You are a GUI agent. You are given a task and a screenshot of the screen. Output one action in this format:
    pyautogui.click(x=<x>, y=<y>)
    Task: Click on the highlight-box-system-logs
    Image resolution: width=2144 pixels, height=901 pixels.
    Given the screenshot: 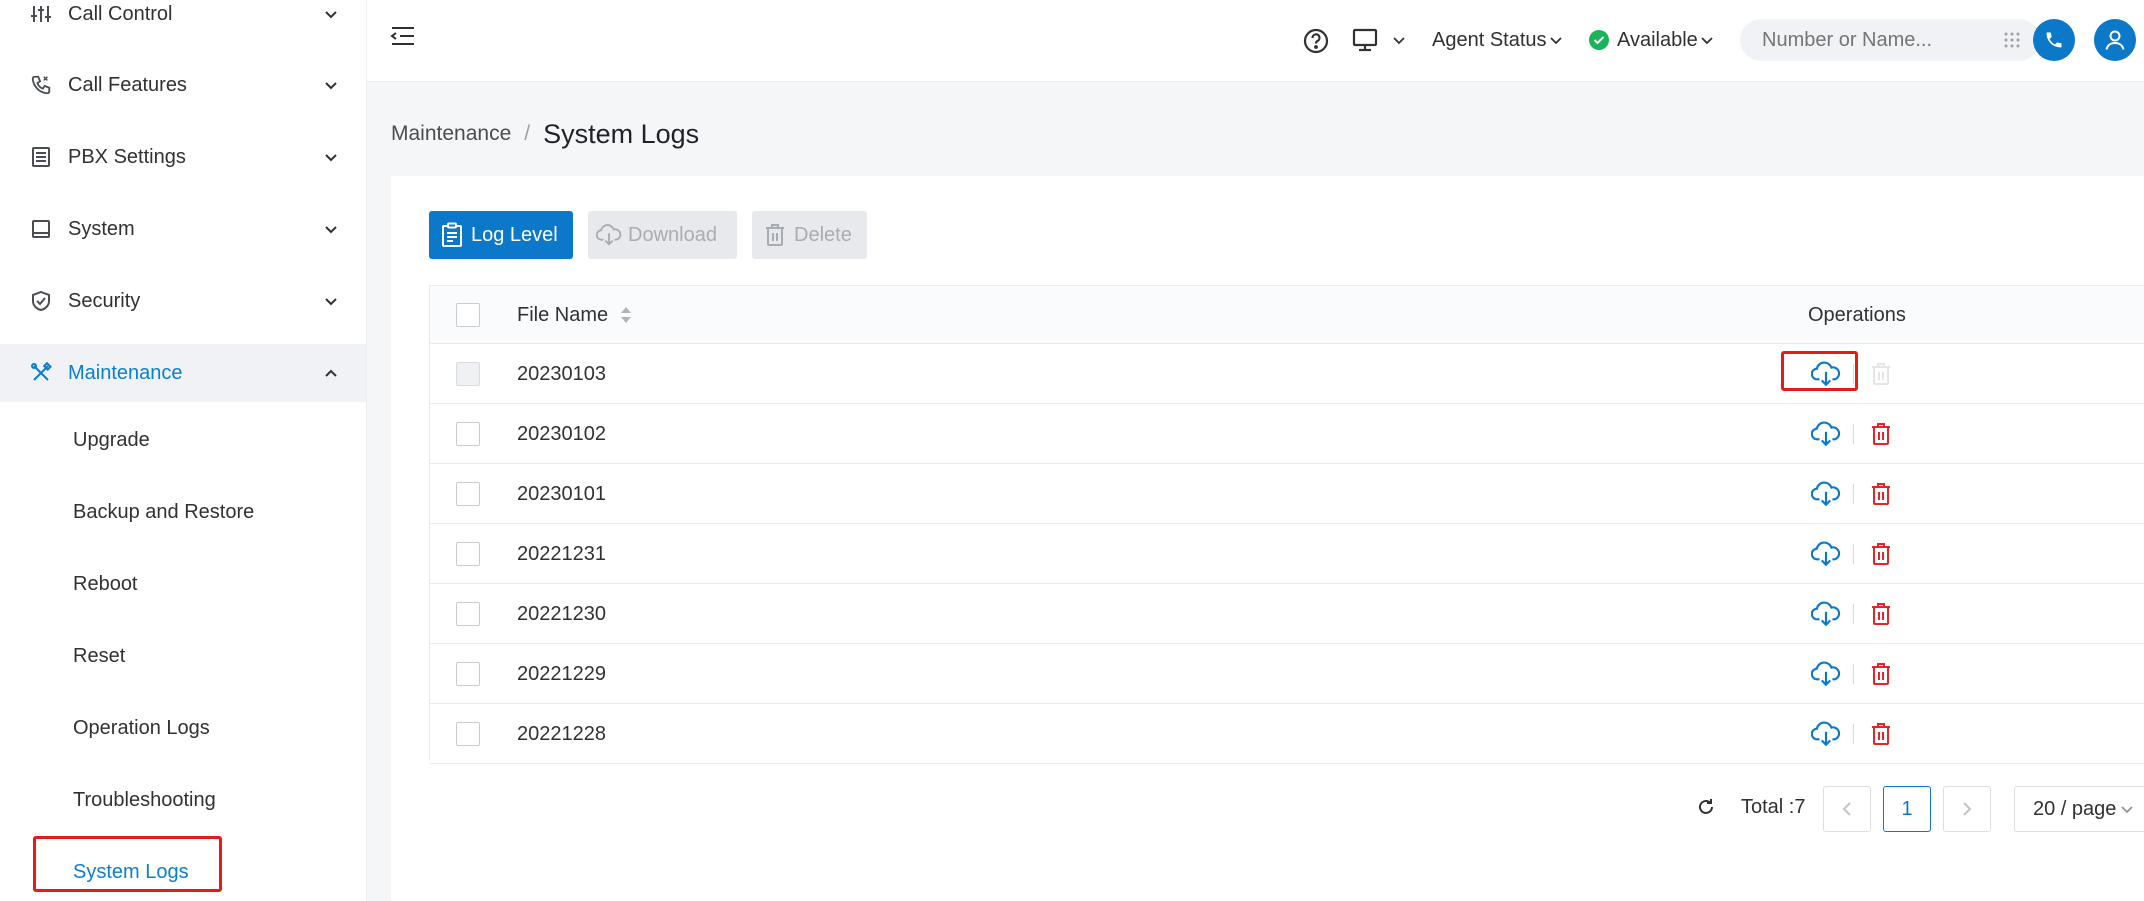 What is the action you would take?
    pyautogui.click(x=127, y=864)
    